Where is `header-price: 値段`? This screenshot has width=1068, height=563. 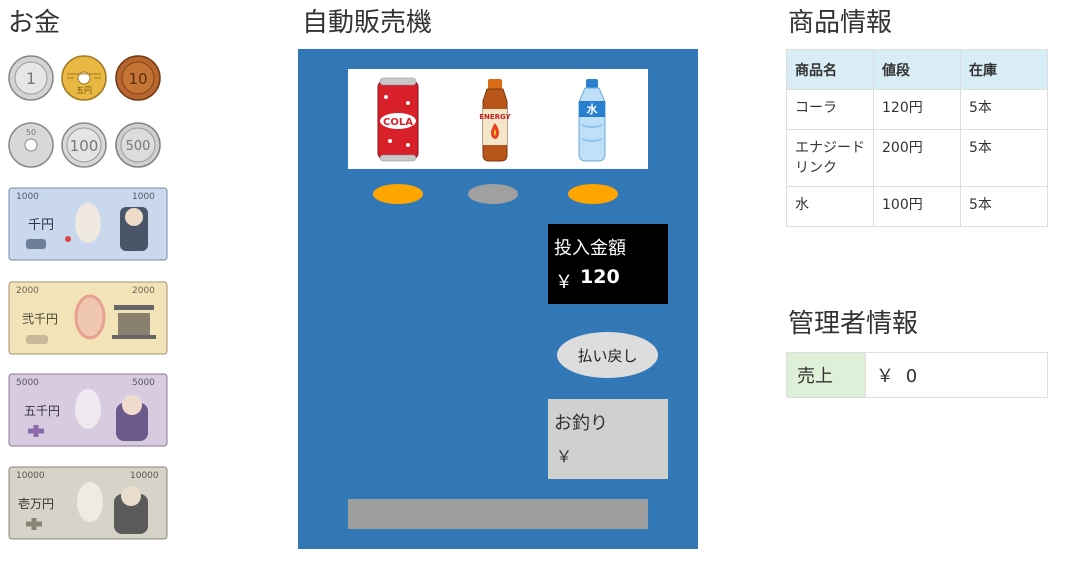
header-price: 値段 is located at coordinates (917, 69).